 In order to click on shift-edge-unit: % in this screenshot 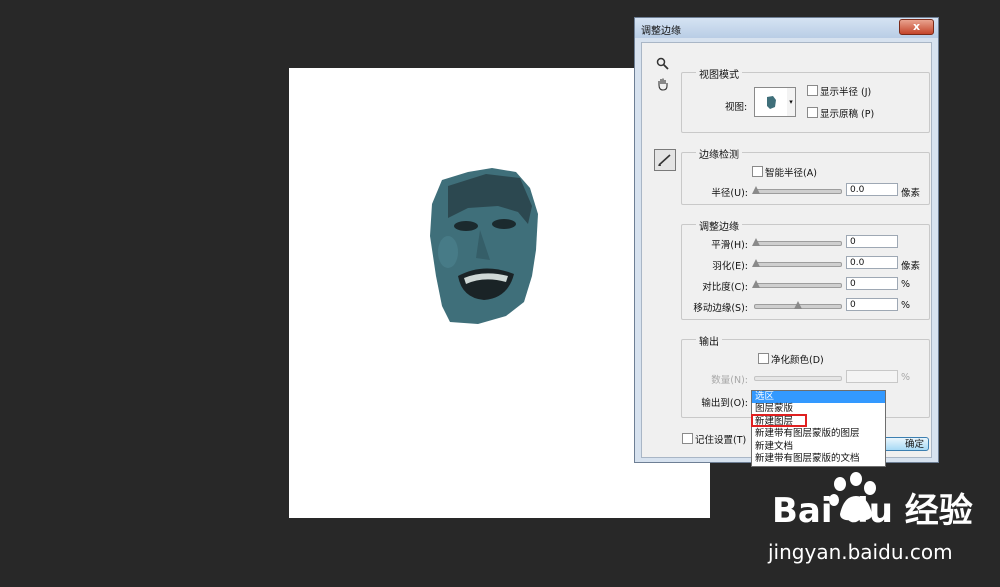, I will do `click(906, 305)`.